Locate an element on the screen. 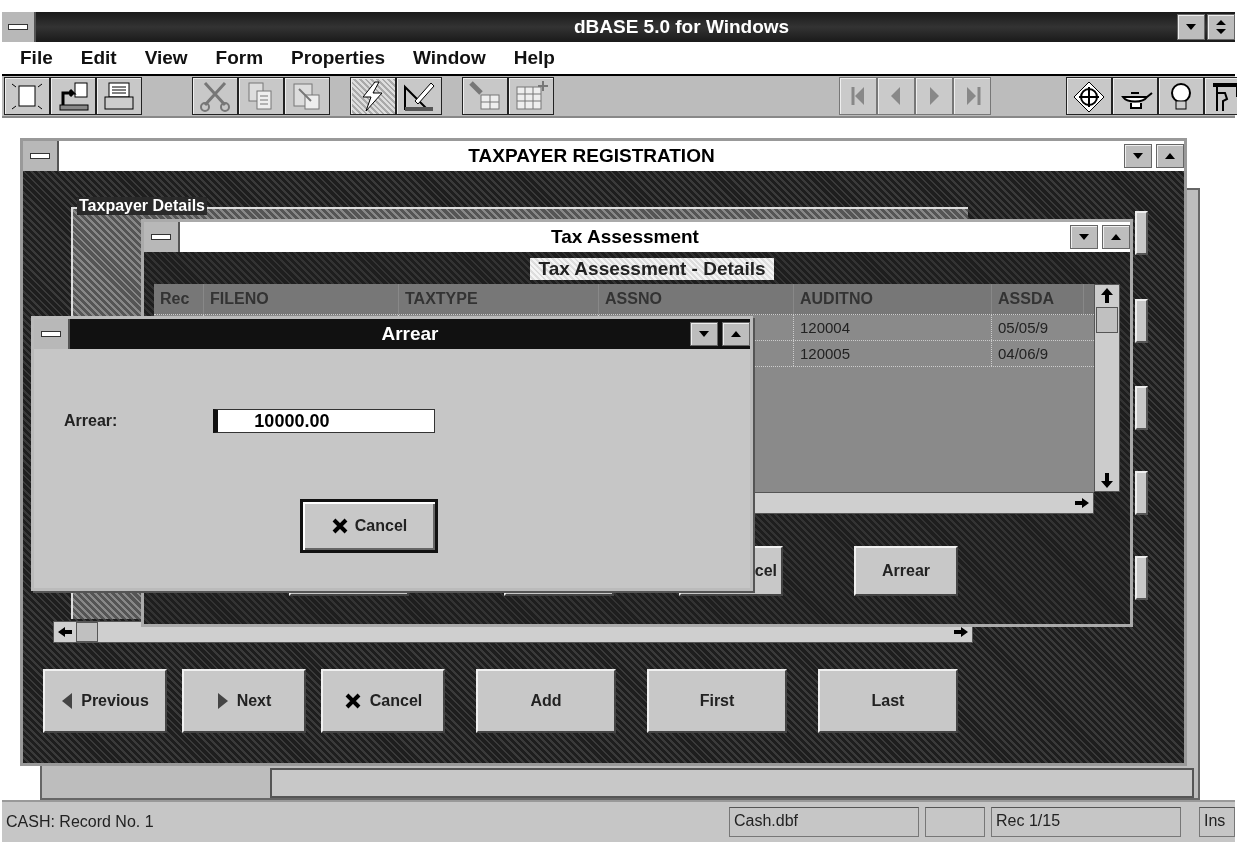  nav-button: Add is located at coordinates (546, 701).